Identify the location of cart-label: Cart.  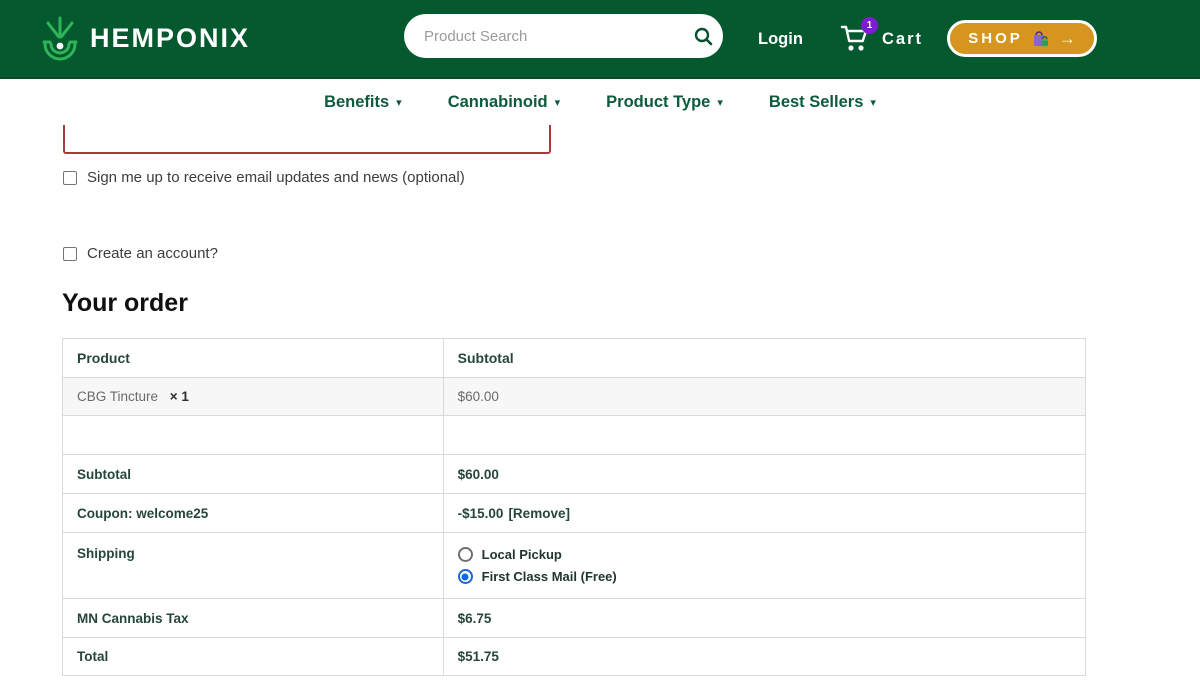
(903, 39).